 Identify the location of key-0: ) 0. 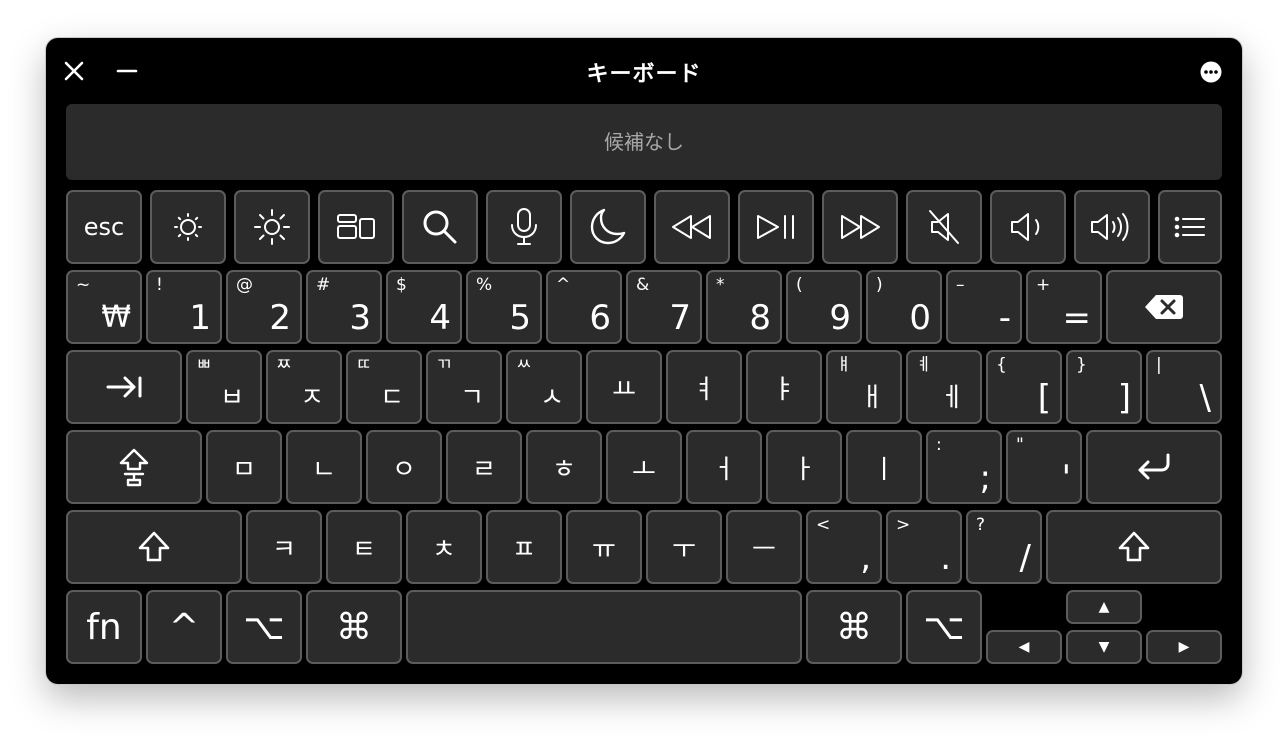
(904, 307).